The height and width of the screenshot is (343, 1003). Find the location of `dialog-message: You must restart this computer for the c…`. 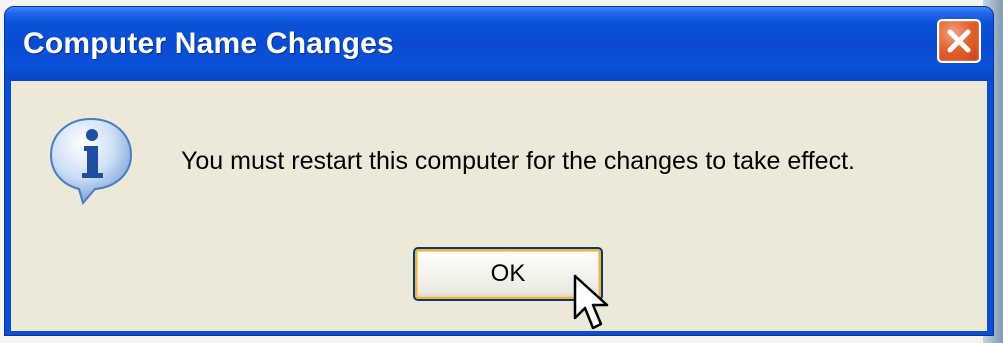

dialog-message: You must restart this computer for the c… is located at coordinates (518, 161).